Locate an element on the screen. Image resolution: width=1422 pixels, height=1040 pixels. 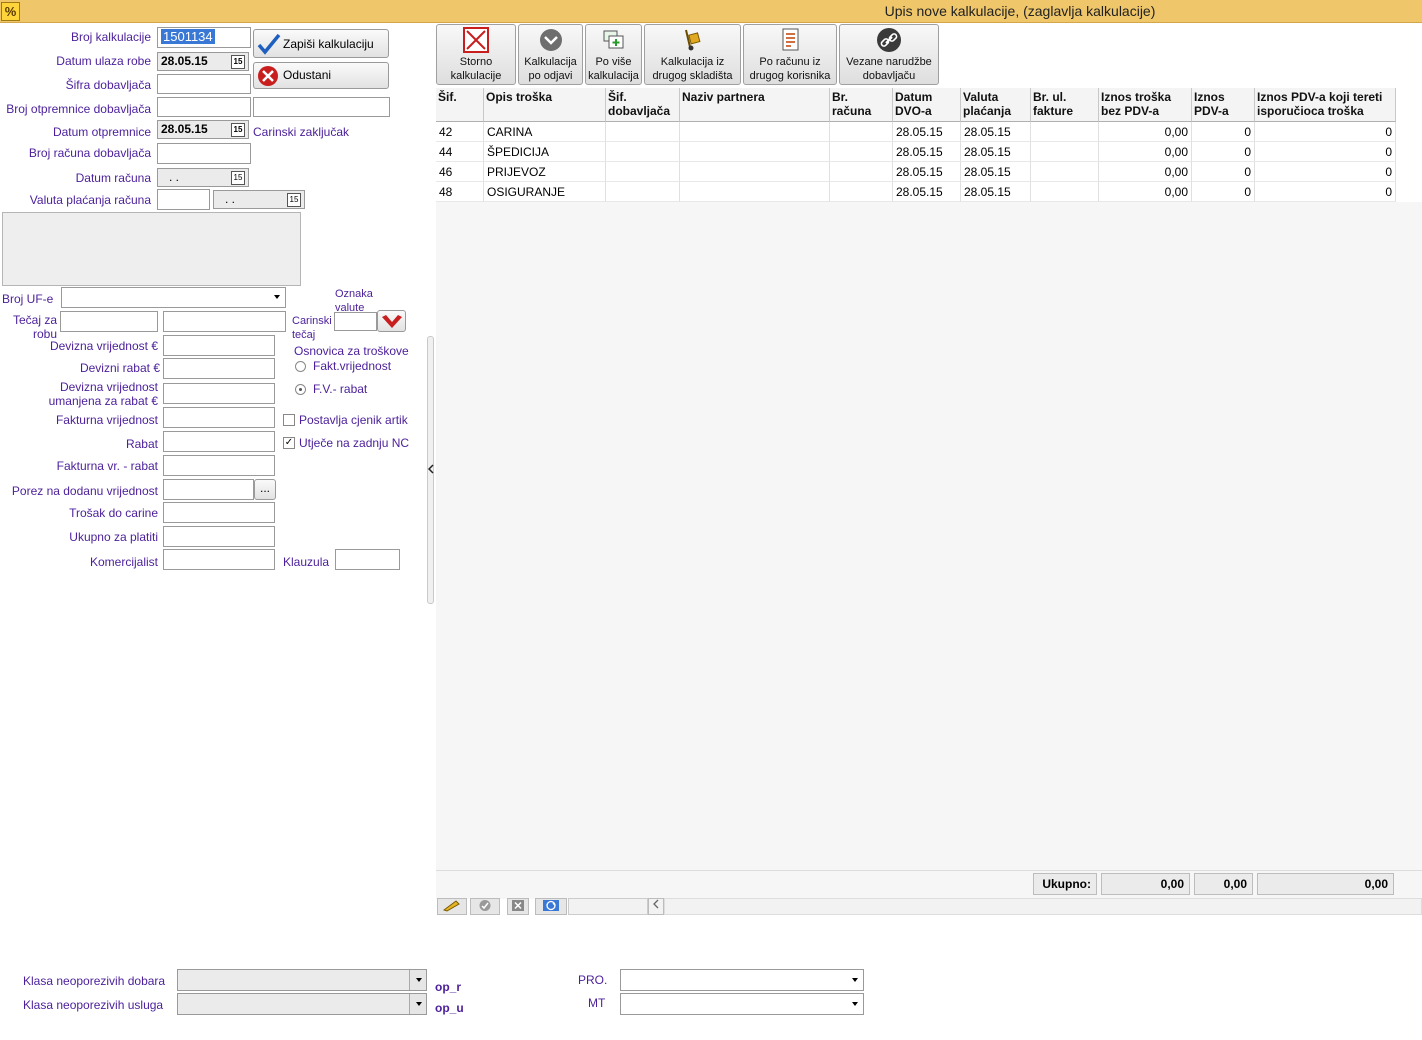
fakturna-vrijednost-input is located at coordinates (219, 417).